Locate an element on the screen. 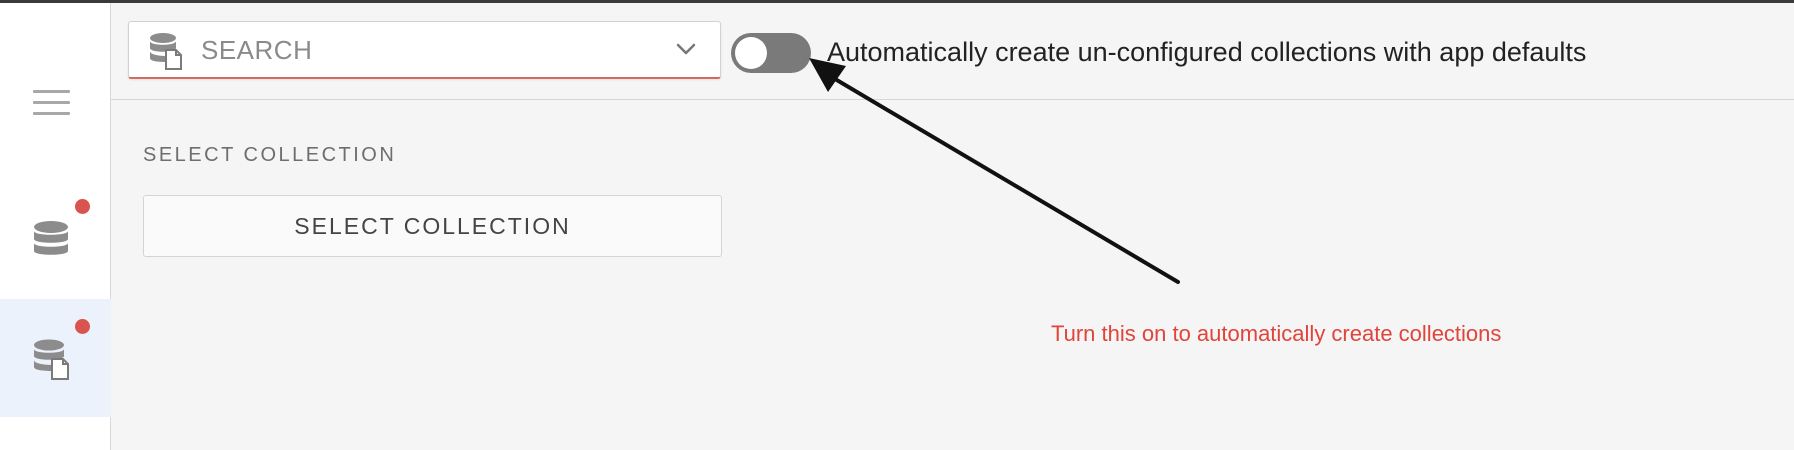 Image resolution: width=1794 pixels, height=450 pixels. section-label: SELECT COLLECTION is located at coordinates (270, 155).